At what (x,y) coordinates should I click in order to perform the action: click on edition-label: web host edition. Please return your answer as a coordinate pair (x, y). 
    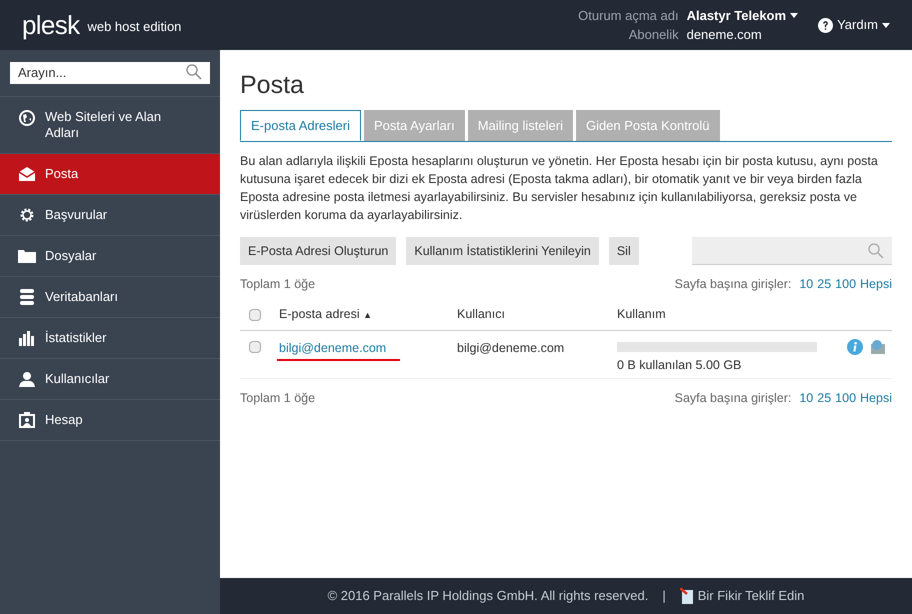
    Looking at the image, I should click on (134, 27).